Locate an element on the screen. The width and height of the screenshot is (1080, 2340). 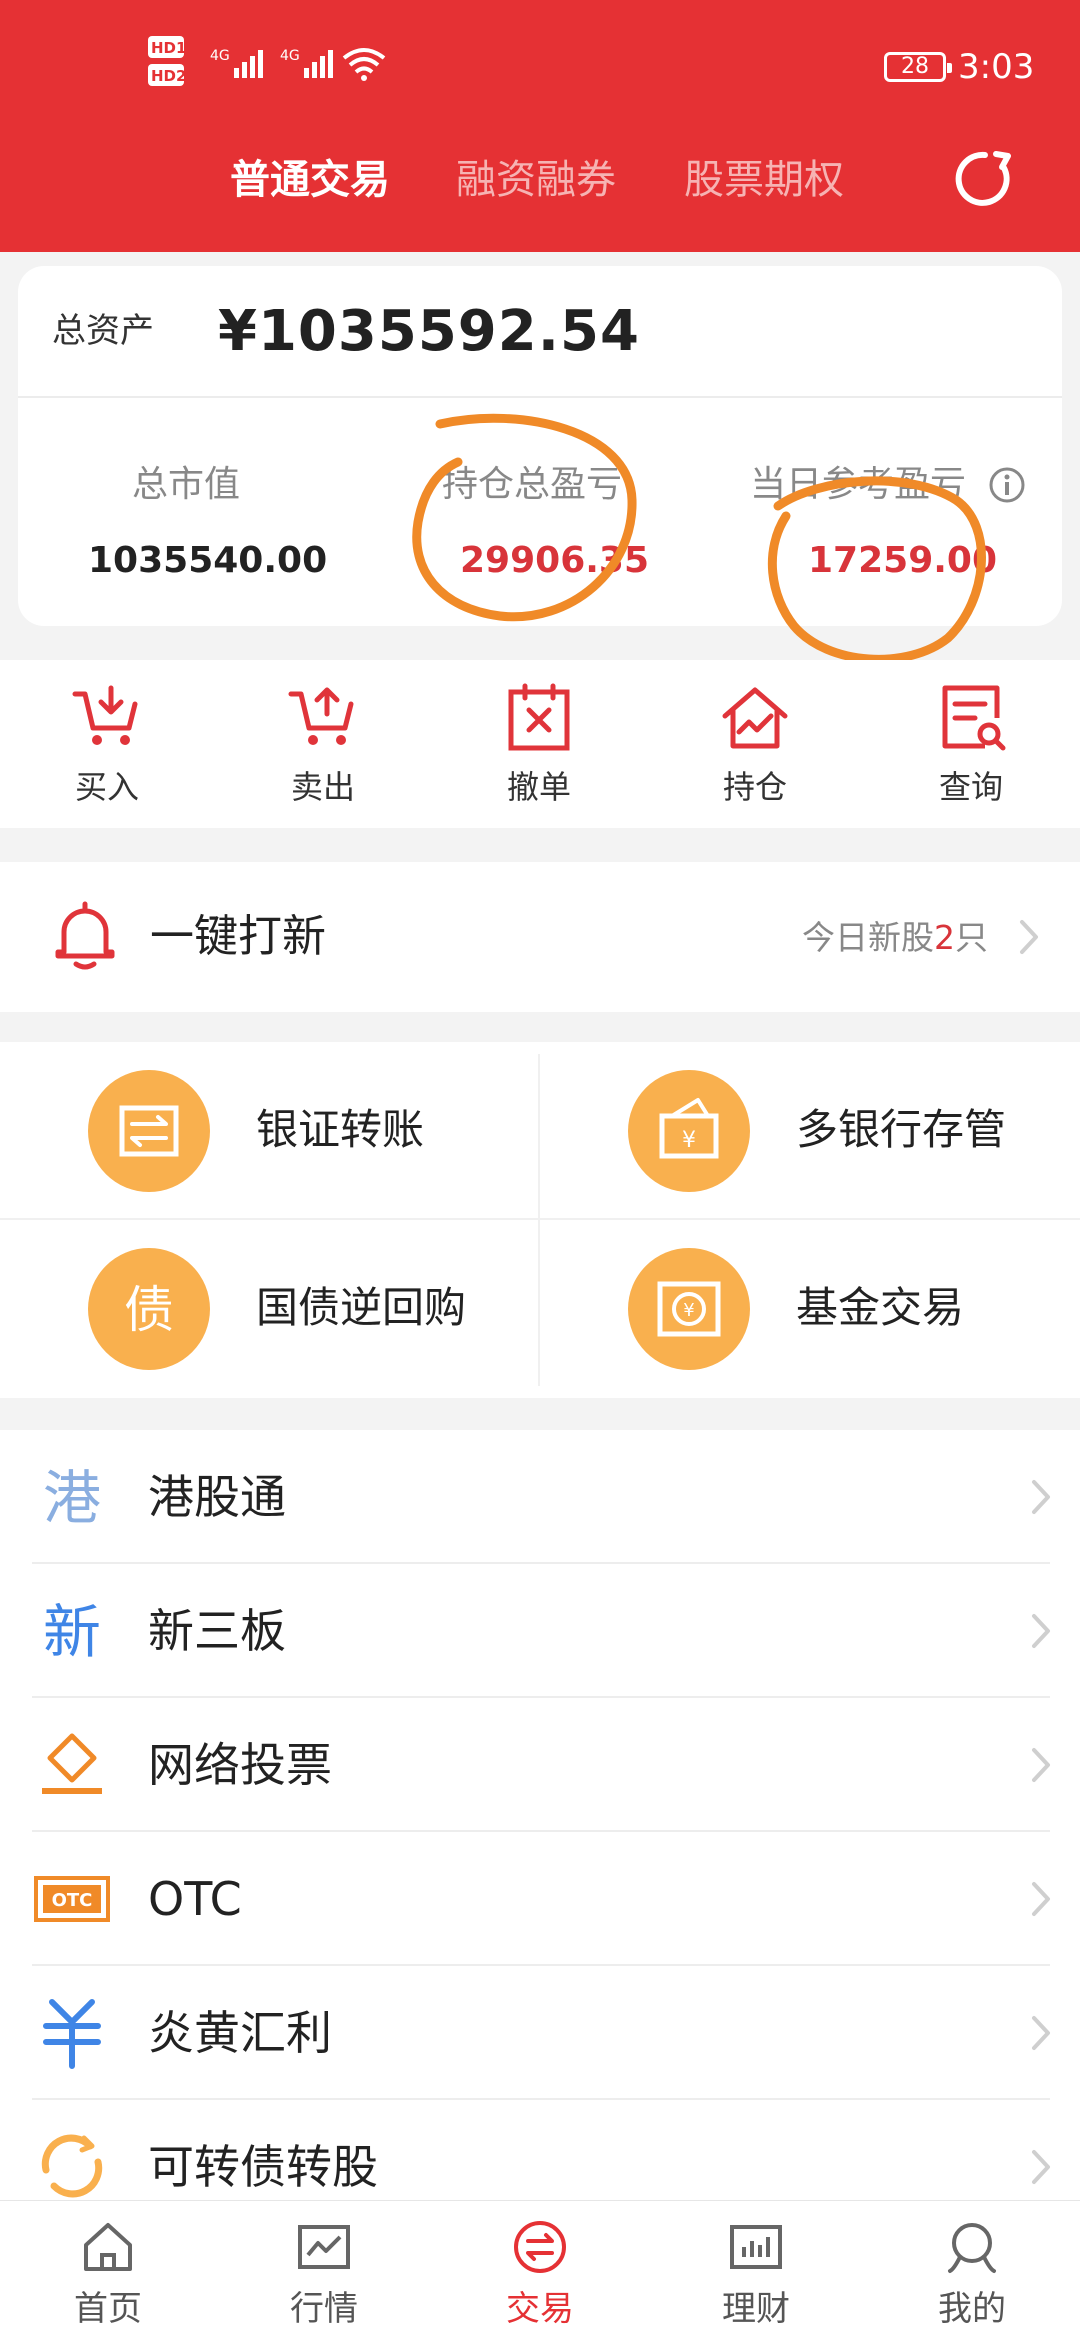
action-position: 持仓 is located at coordinates (755, 744).